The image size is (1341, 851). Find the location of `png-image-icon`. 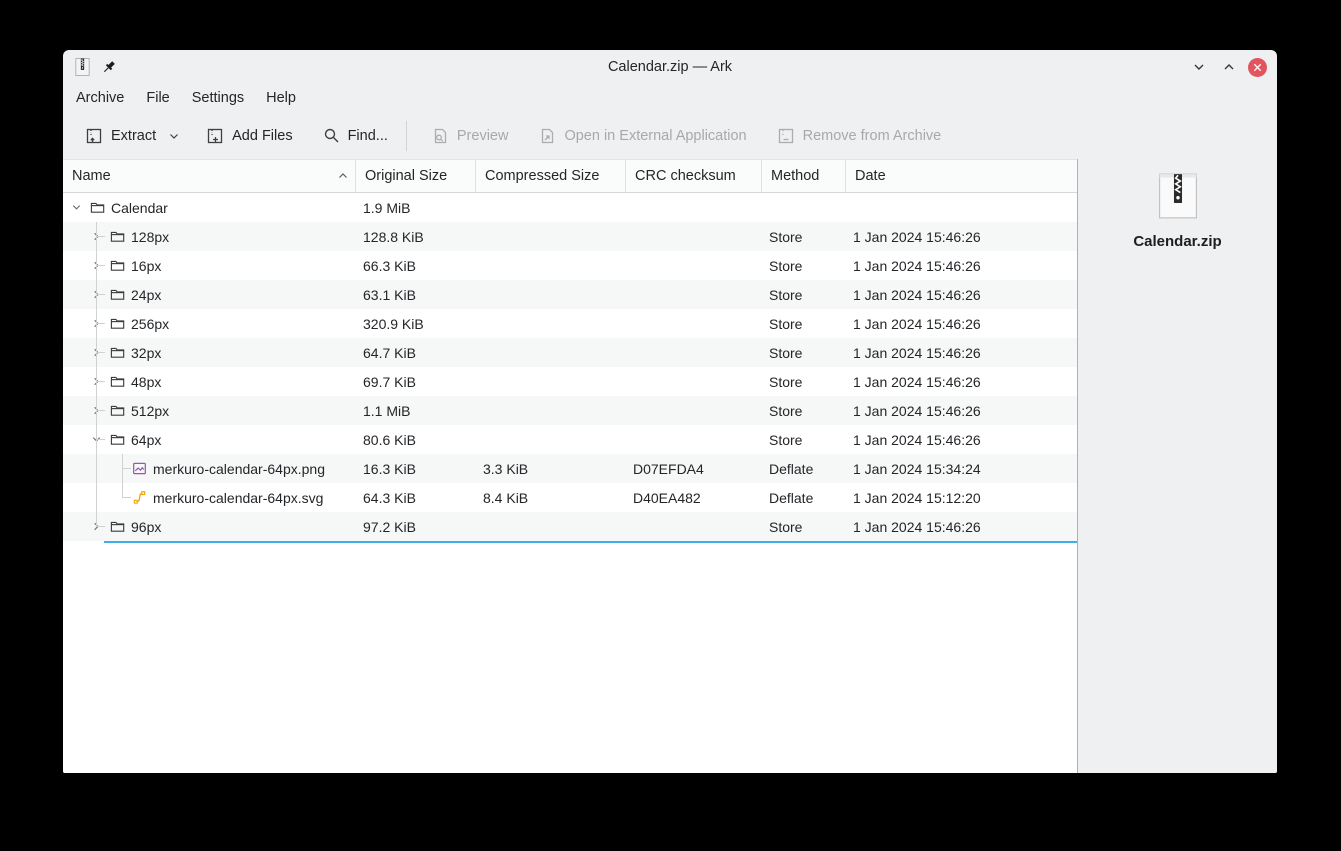

png-image-icon is located at coordinates (139, 469).